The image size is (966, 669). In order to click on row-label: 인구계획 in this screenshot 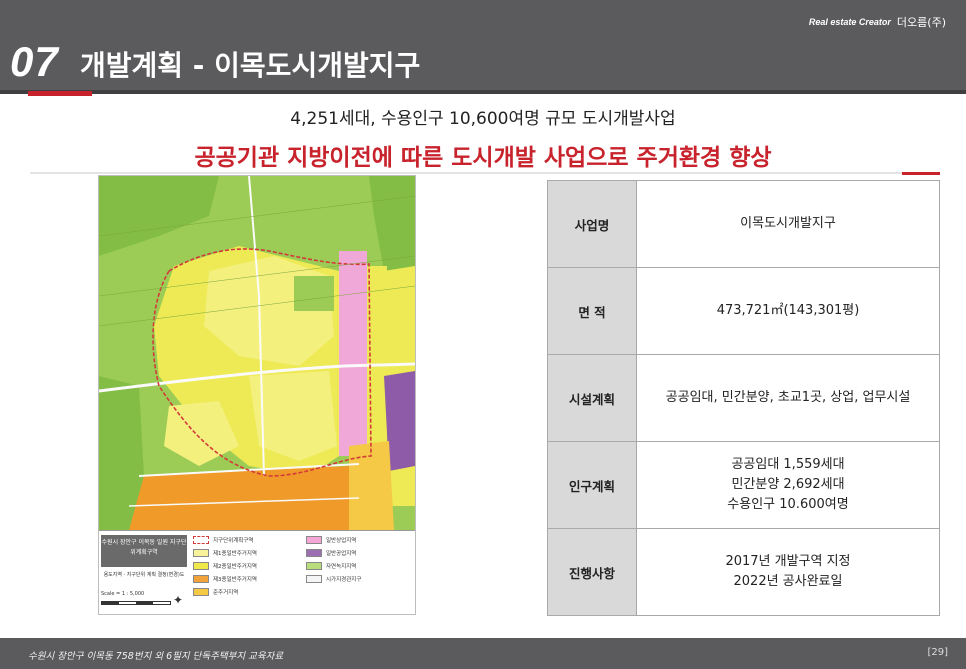, I will do `click(592, 485)`.